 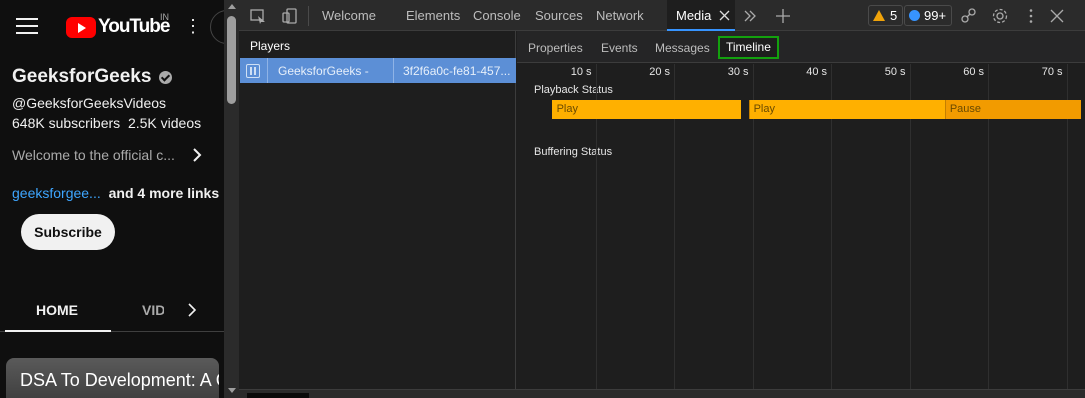 I want to click on playback-segment-pause: Pause, so click(x=1012, y=109).